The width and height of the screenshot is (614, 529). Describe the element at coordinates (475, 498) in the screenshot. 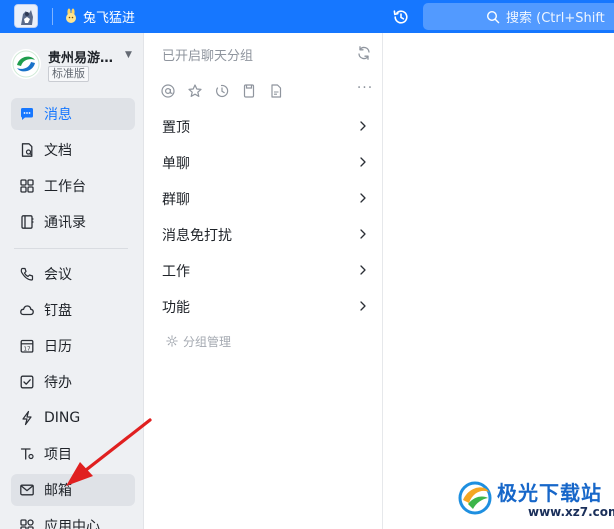

I see `aurora-logo-icon` at that location.